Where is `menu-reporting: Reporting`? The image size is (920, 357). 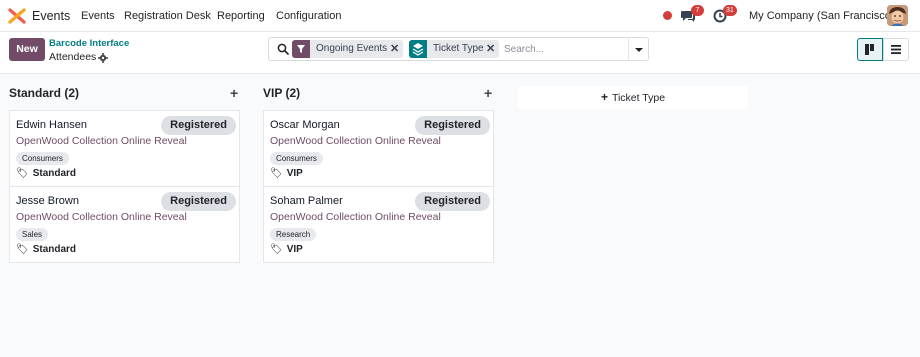 menu-reporting: Reporting is located at coordinates (241, 16).